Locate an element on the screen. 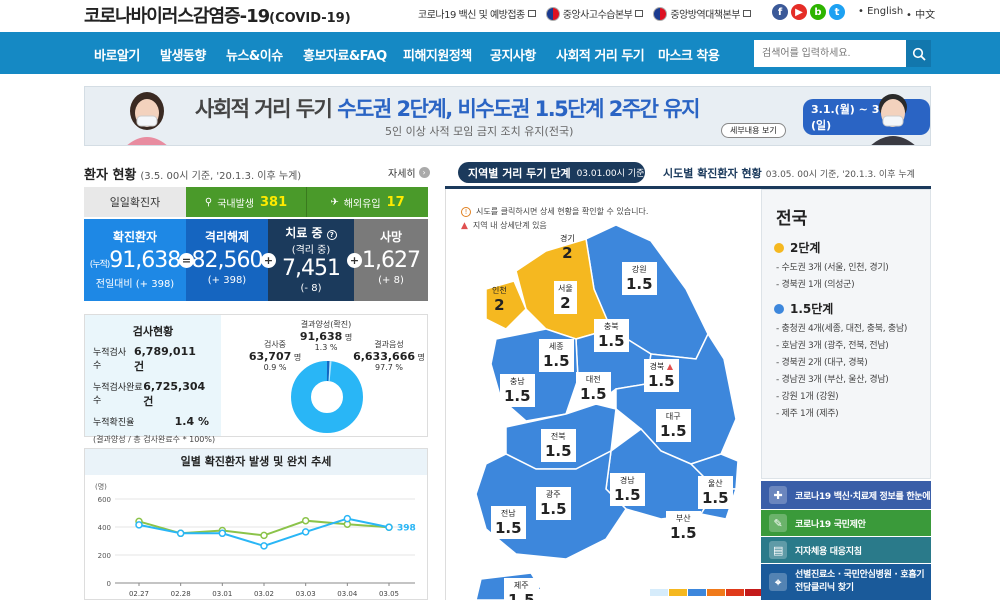 Image resolution: width=1000 pixels, height=600 pixels. region-label-jeonbuk: 전북 1.5 is located at coordinates (558, 445).